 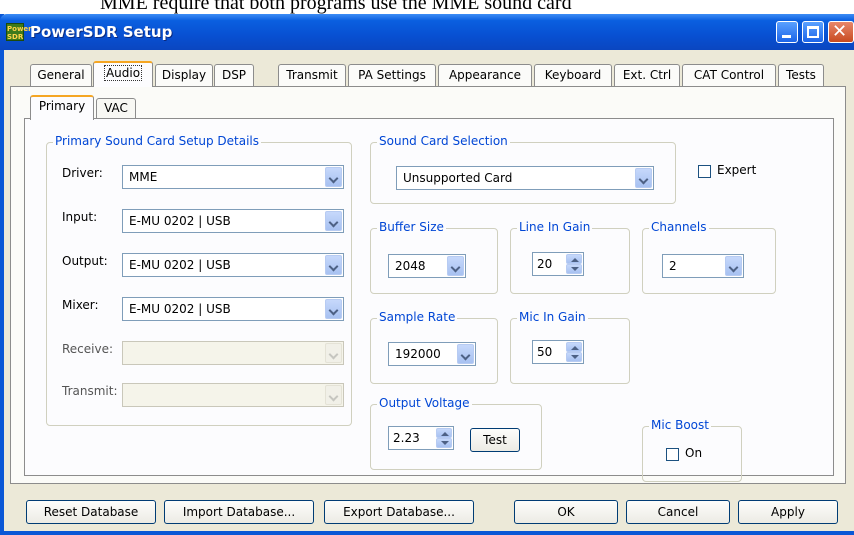 I want to click on maximize-button, so click(x=813, y=32).